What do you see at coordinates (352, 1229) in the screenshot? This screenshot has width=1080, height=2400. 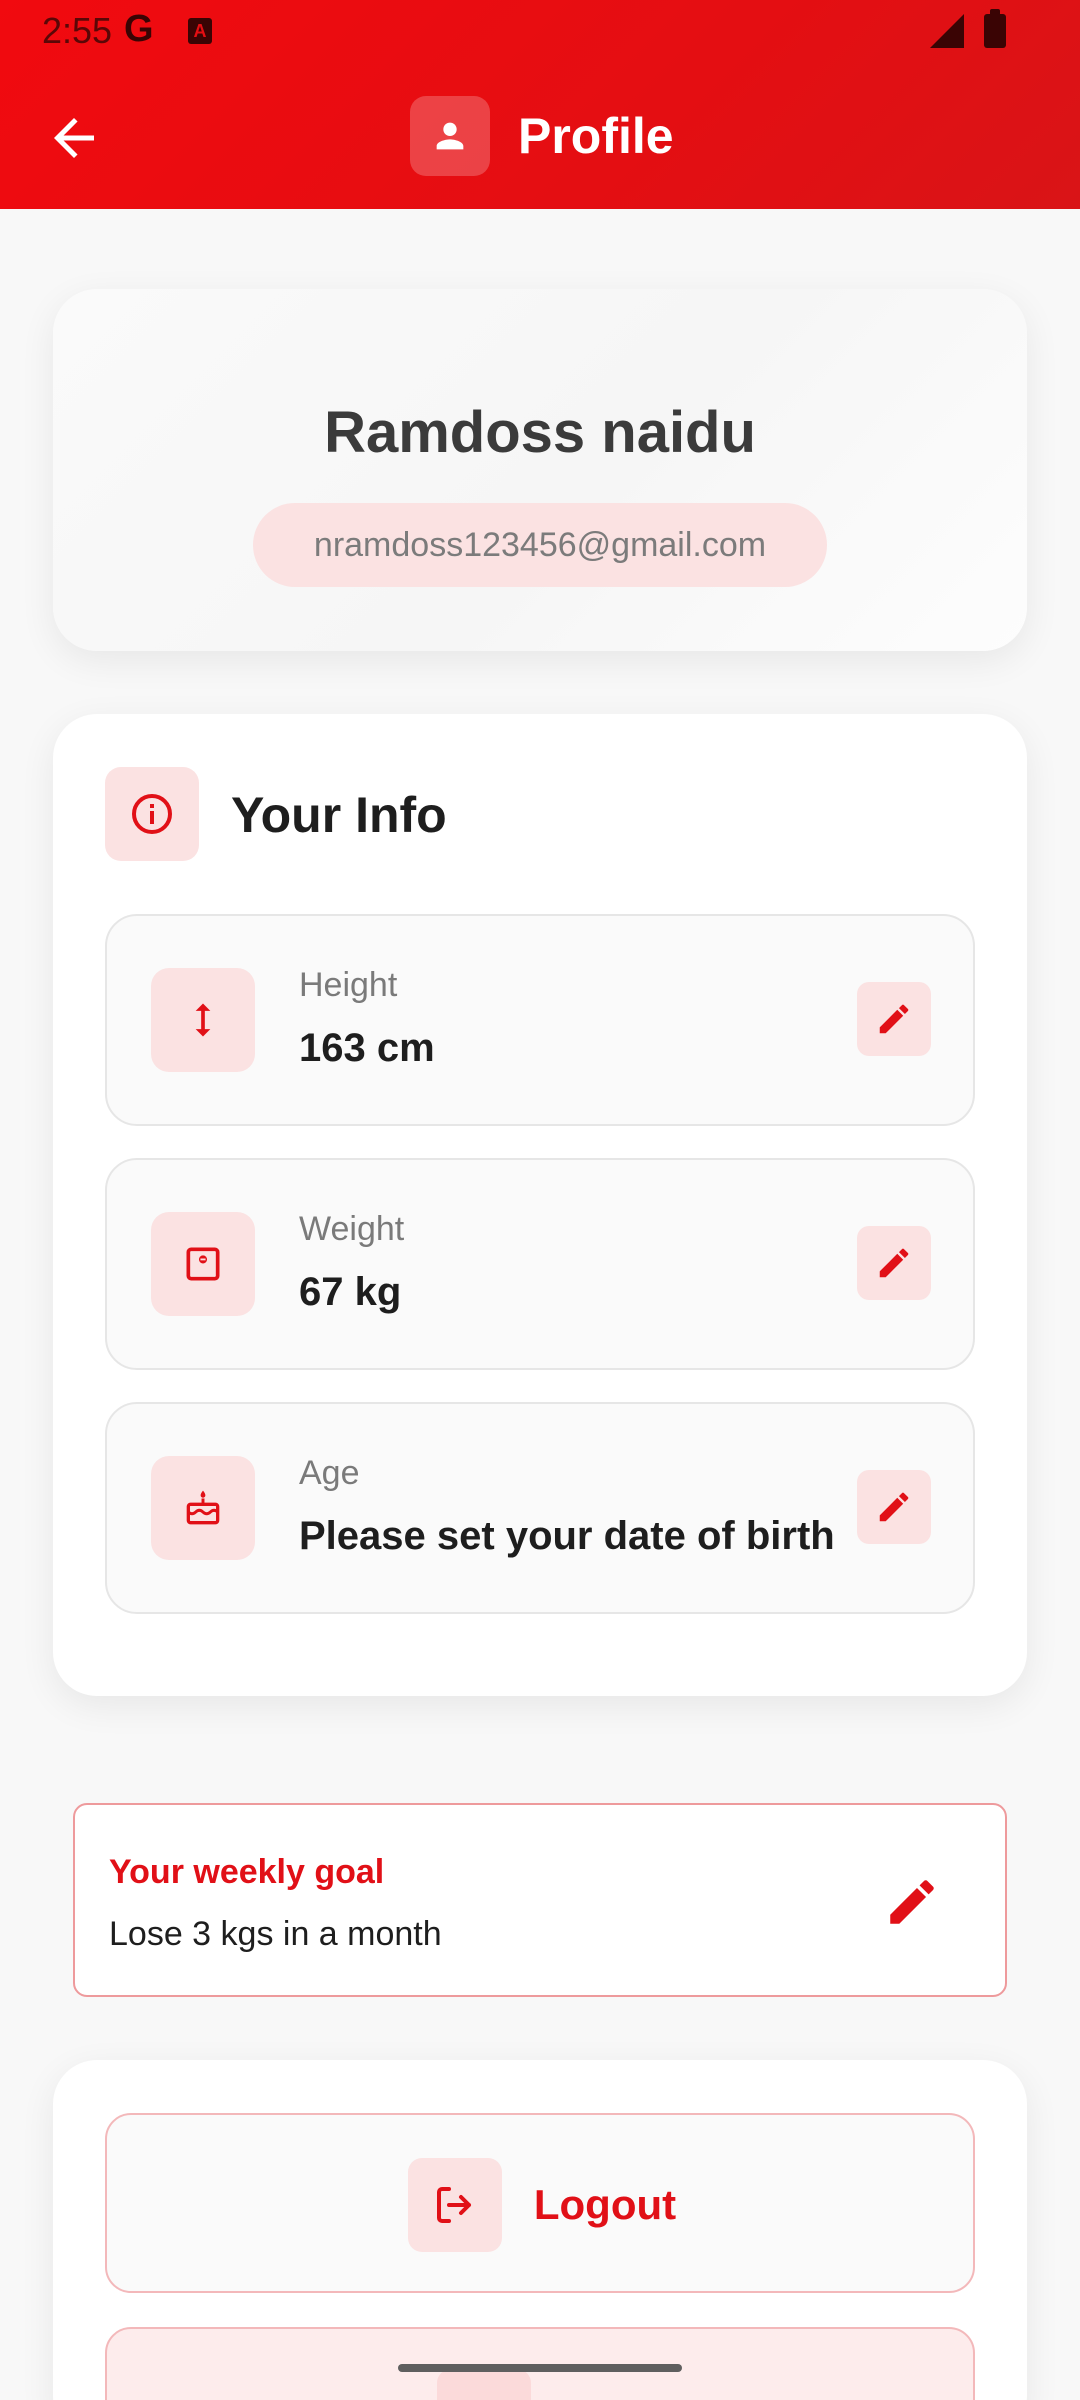 I see `row-label: Weight` at bounding box center [352, 1229].